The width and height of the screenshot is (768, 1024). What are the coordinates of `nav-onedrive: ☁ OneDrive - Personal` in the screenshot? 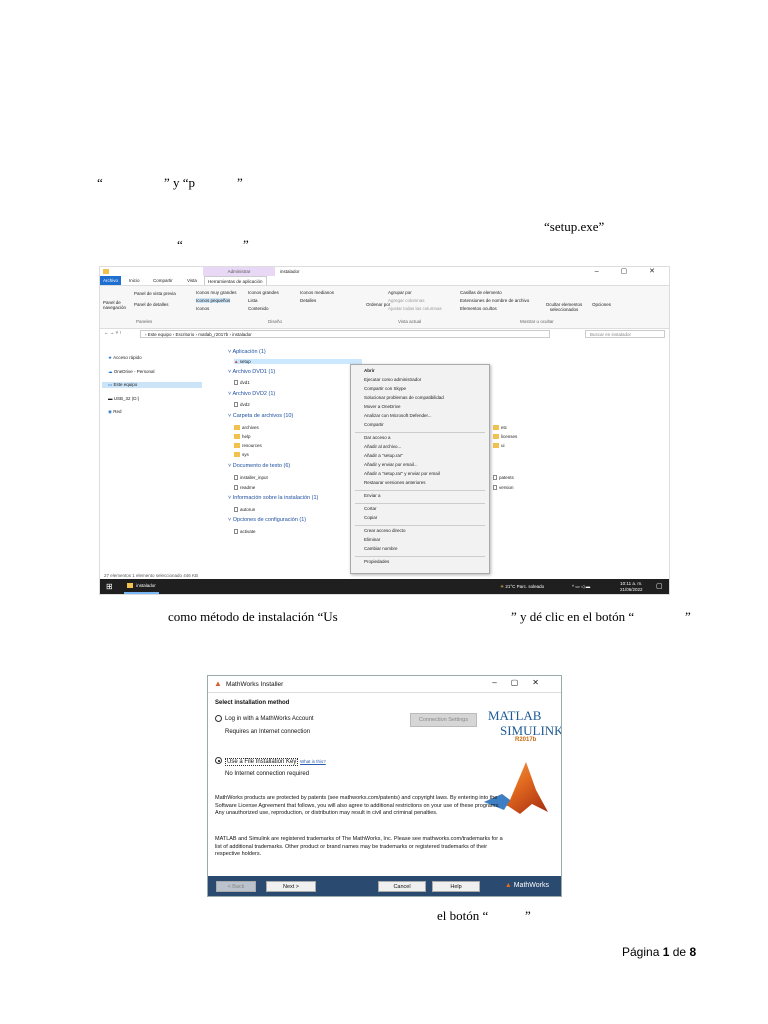 It's located at (131, 372).